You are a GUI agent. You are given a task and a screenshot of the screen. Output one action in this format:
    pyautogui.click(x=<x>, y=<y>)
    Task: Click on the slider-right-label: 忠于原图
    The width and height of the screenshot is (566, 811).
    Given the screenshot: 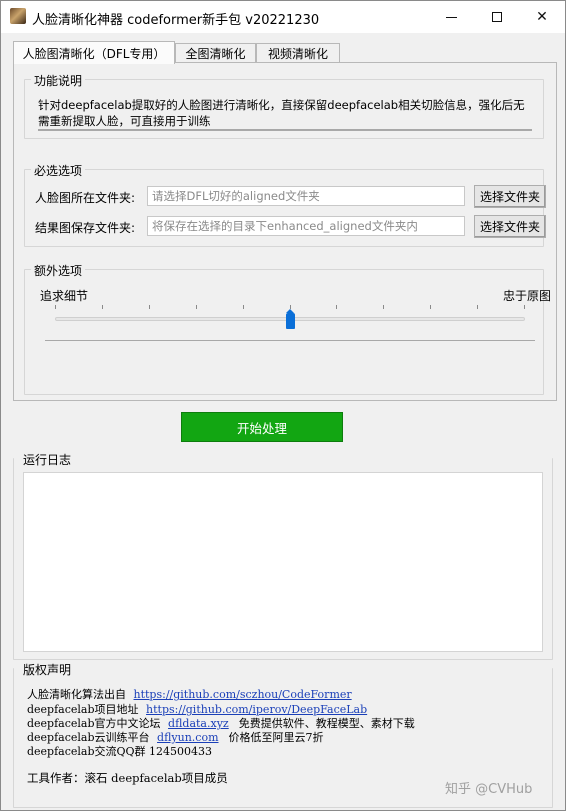 What is the action you would take?
    pyautogui.click(x=526, y=296)
    